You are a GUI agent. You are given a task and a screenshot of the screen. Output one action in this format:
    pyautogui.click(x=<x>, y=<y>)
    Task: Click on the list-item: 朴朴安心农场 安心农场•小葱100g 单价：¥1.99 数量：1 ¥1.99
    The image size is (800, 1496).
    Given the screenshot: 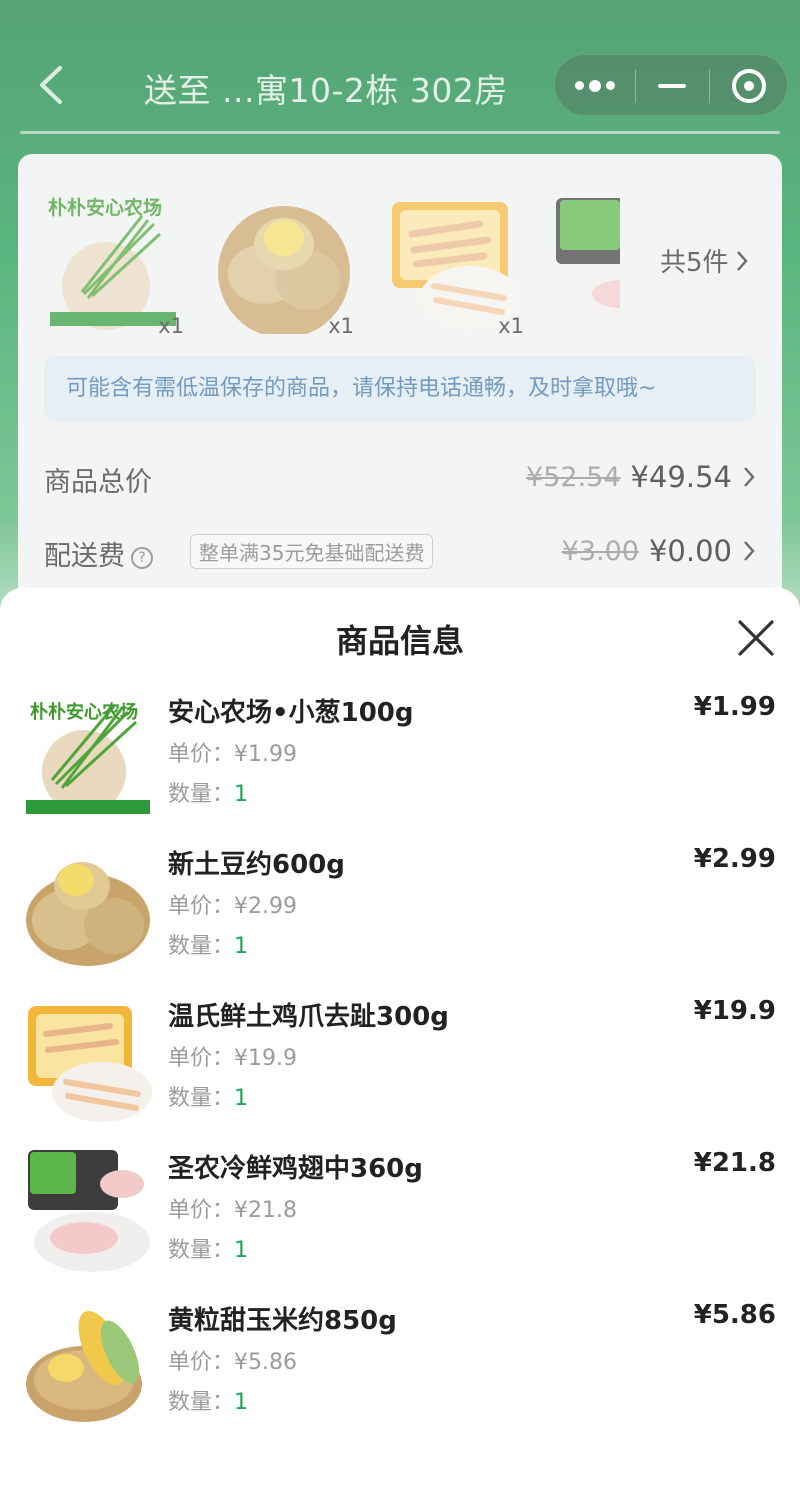 What is the action you would take?
    pyautogui.click(x=400, y=763)
    